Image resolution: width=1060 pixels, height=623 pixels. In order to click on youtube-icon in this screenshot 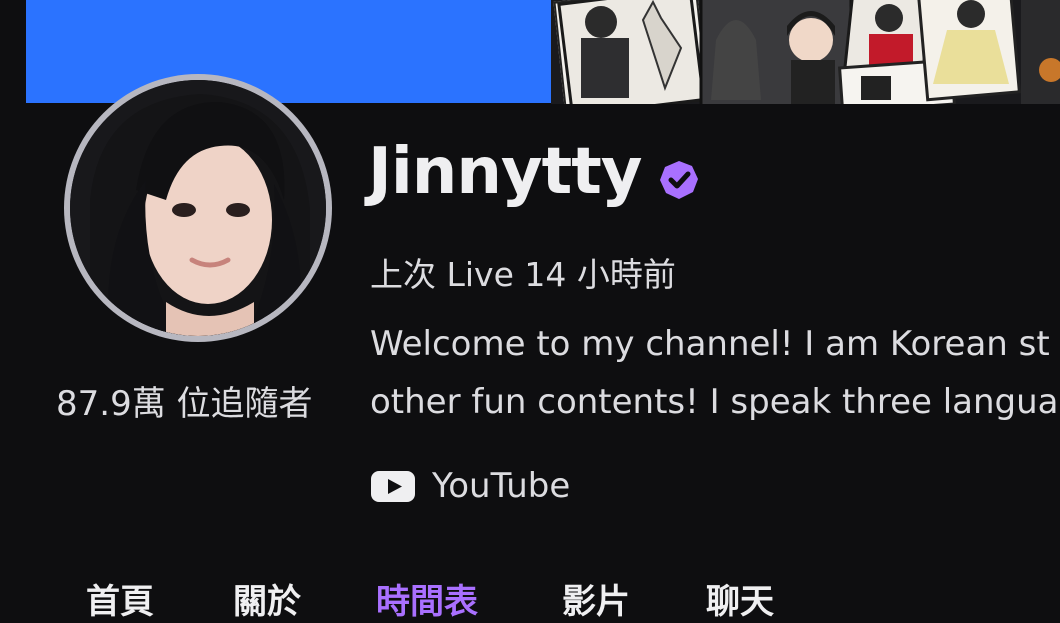, I will do `click(393, 486)`.